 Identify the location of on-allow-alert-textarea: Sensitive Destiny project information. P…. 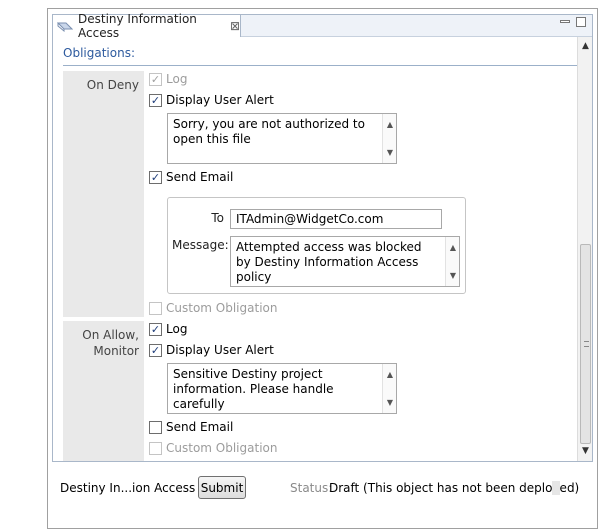
(282, 388).